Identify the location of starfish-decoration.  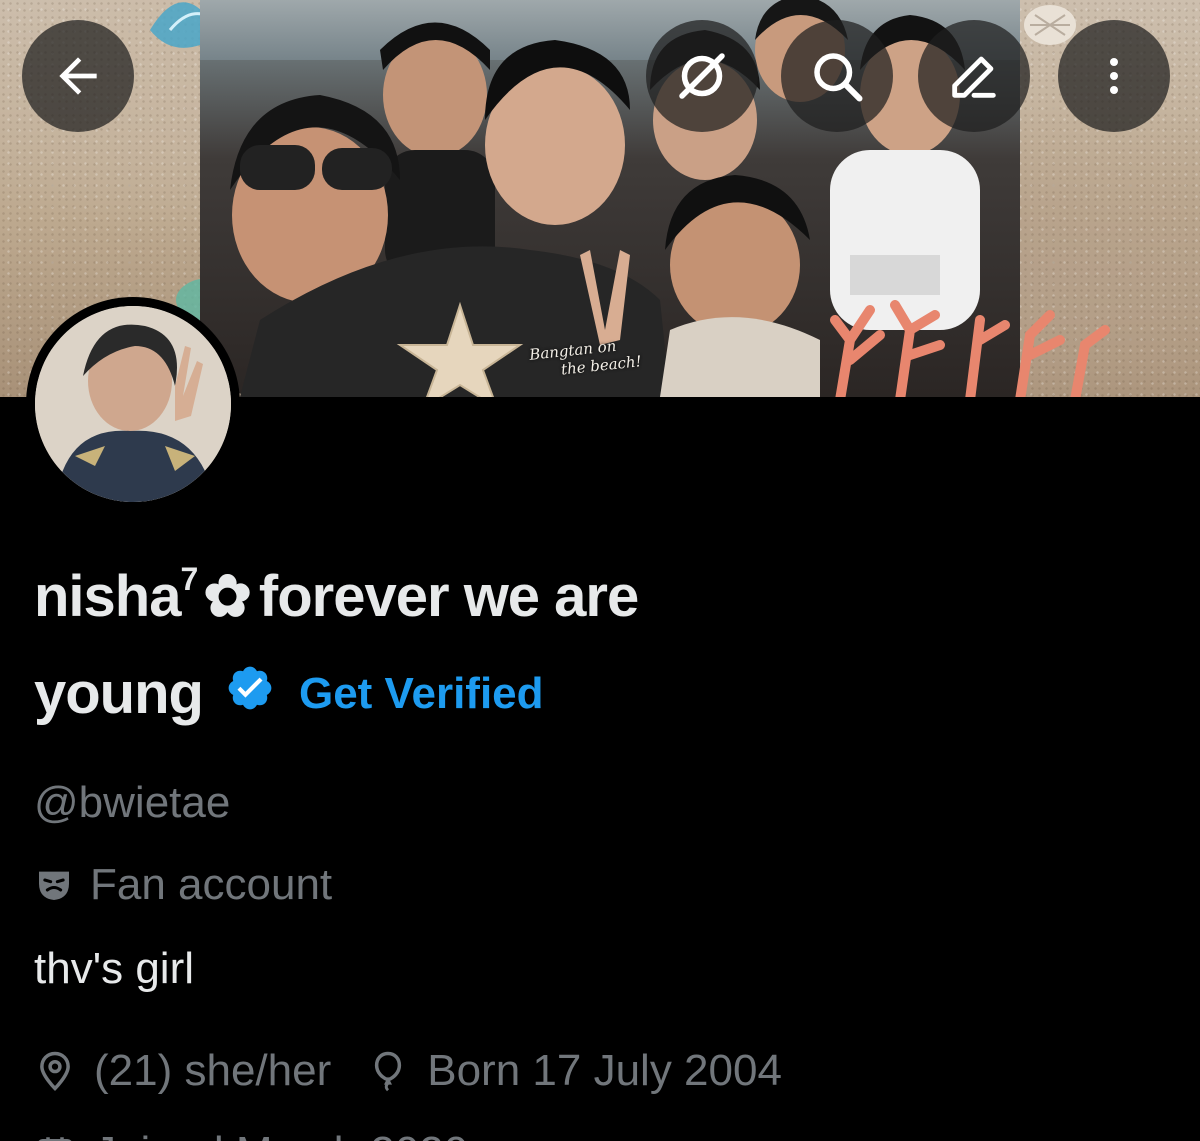
(460, 349).